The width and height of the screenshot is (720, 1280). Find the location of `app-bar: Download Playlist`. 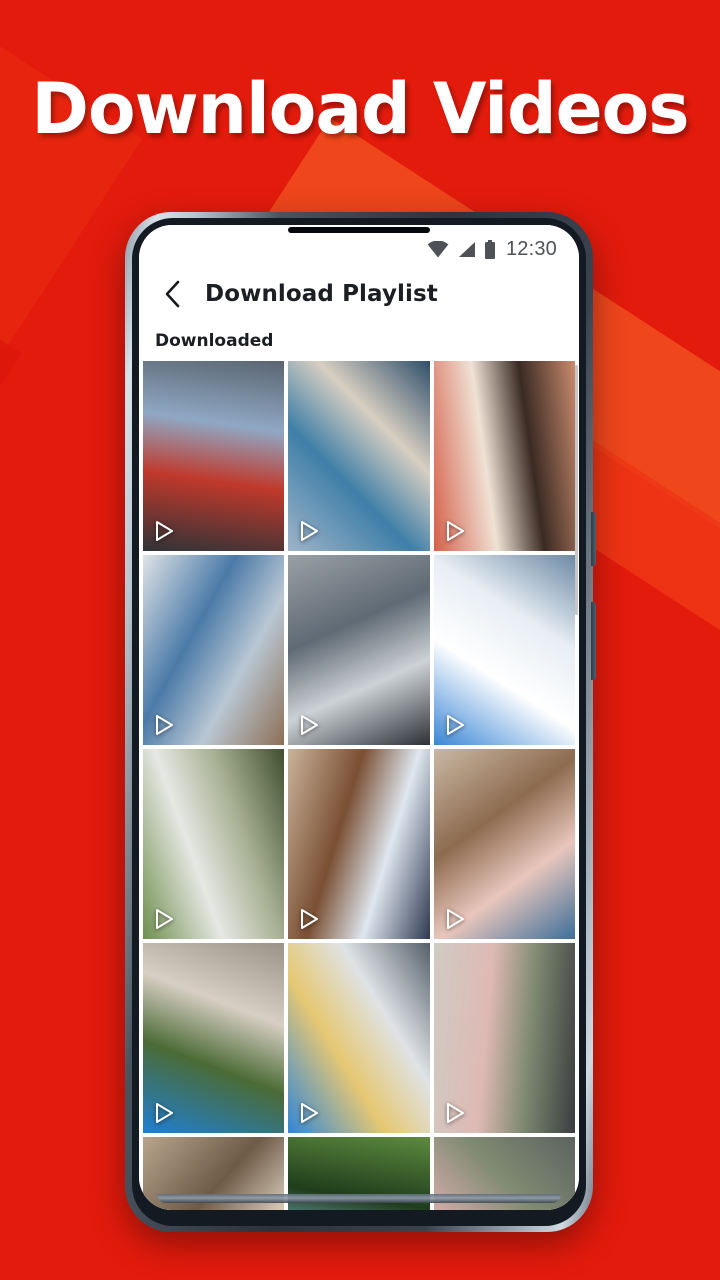

app-bar: Download Playlist is located at coordinates (359, 294).